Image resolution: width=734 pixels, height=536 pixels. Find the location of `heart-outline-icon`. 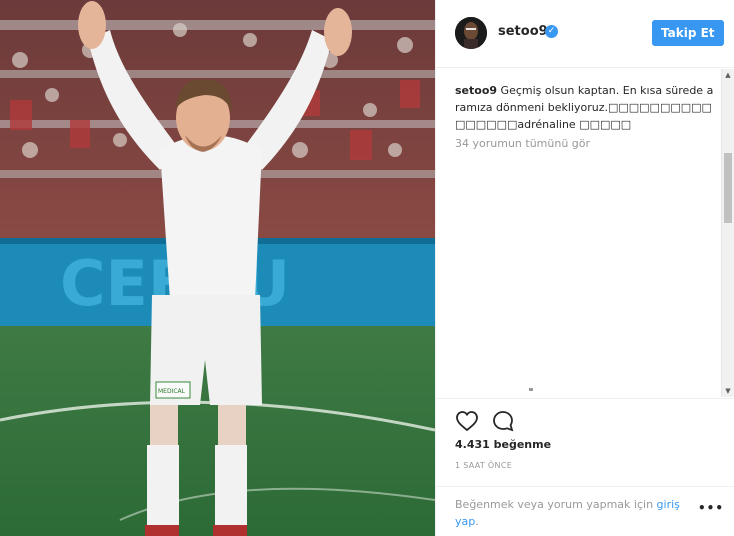

heart-outline-icon is located at coordinates (467, 421).